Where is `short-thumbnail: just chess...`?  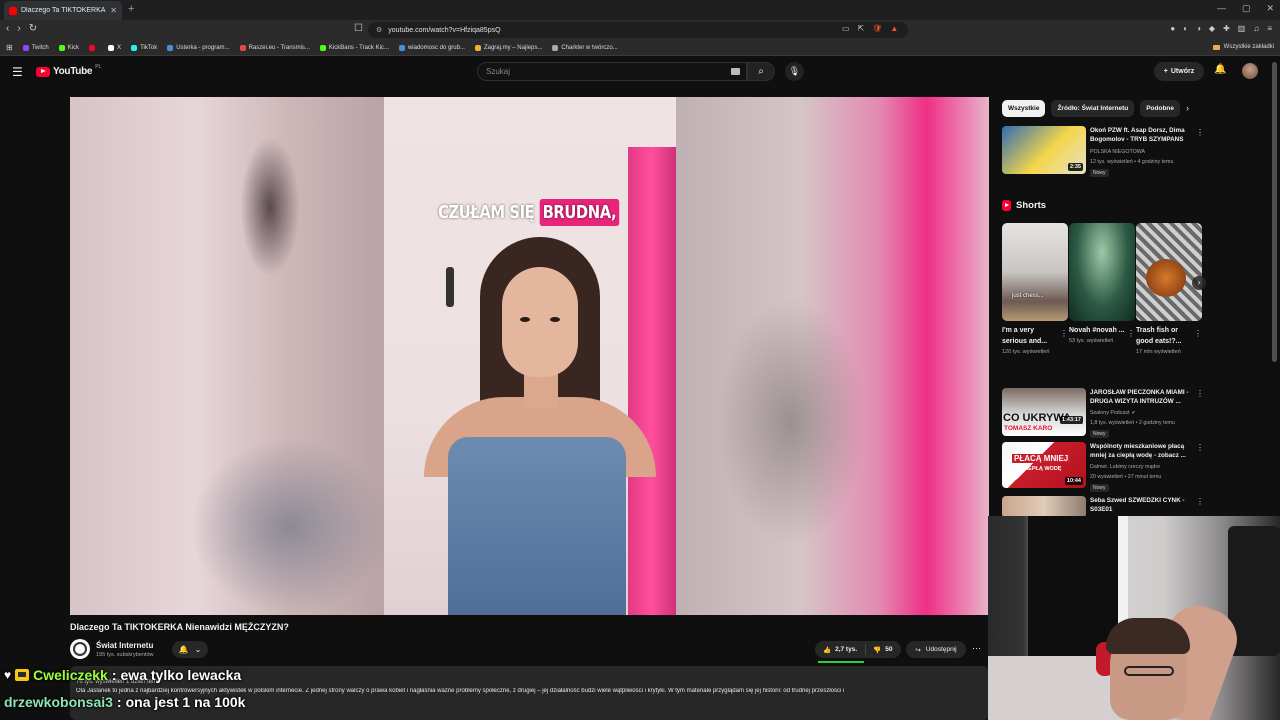 short-thumbnail: just chess... is located at coordinates (1035, 272).